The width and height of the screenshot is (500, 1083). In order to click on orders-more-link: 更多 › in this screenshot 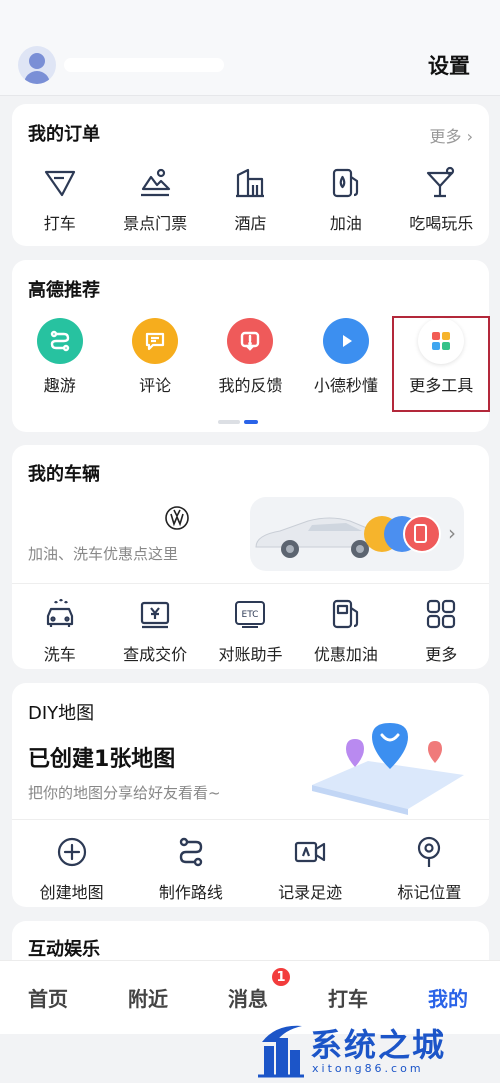, I will do `click(451, 135)`.